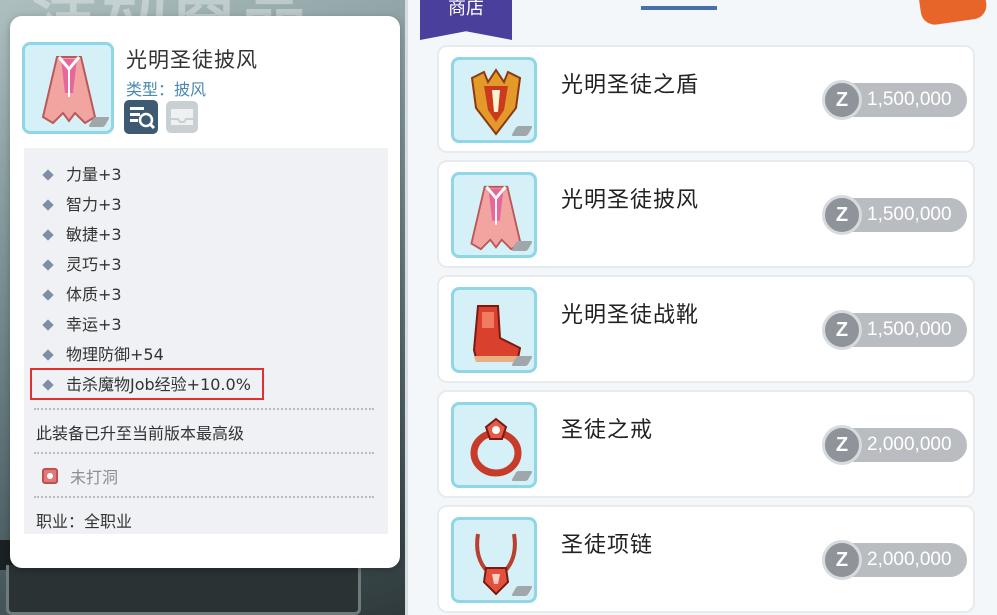  Describe the element at coordinates (630, 85) in the screenshot. I see `shop-item-name: 光明圣徒之盾` at that location.